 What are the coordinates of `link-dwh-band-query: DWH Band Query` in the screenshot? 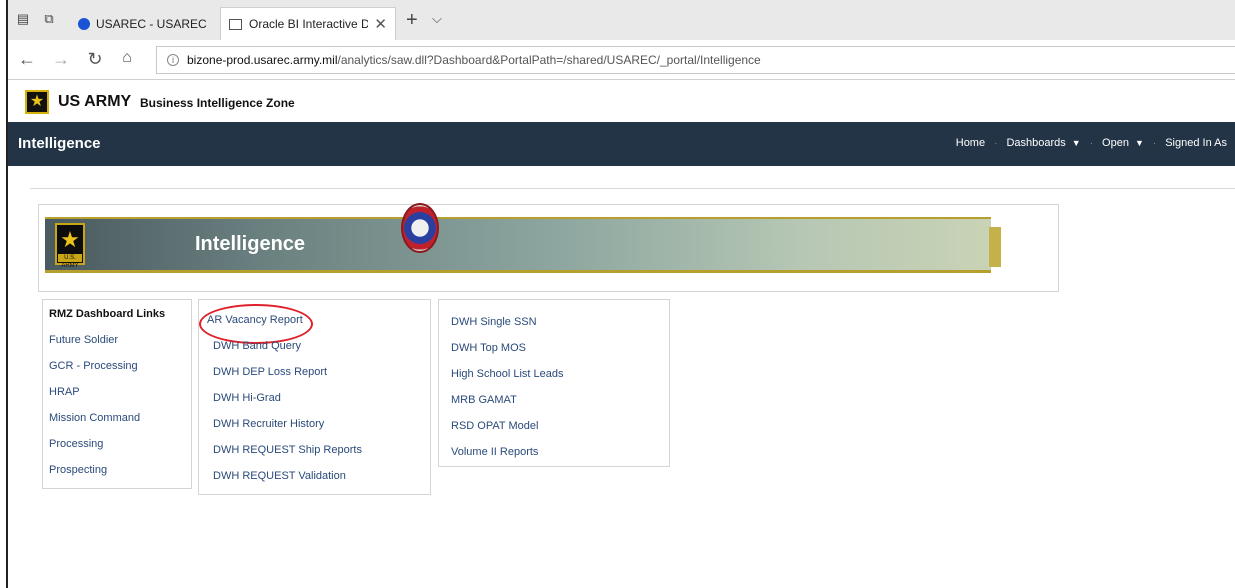 It's located at (257, 346).